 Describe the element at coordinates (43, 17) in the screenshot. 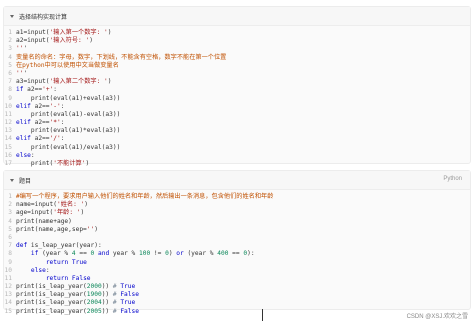

I see `panel-title: 选择结构实现计算` at that location.